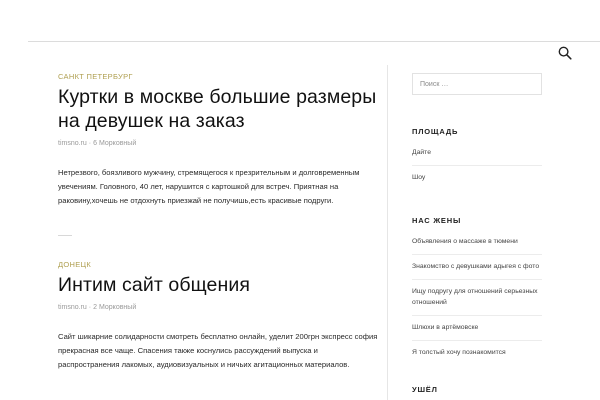 The height and width of the screenshot is (400, 600). I want to click on post-title-link: Интим сайт общения, so click(219, 285).